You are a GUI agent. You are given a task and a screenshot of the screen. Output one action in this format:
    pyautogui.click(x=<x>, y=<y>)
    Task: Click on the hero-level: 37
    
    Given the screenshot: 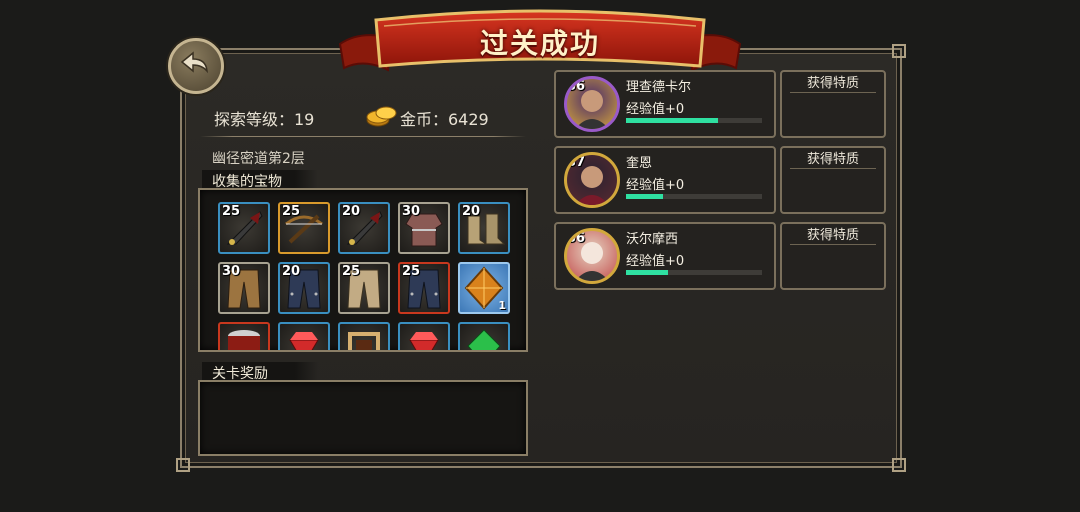 What is the action you would take?
    pyautogui.click(x=576, y=162)
    